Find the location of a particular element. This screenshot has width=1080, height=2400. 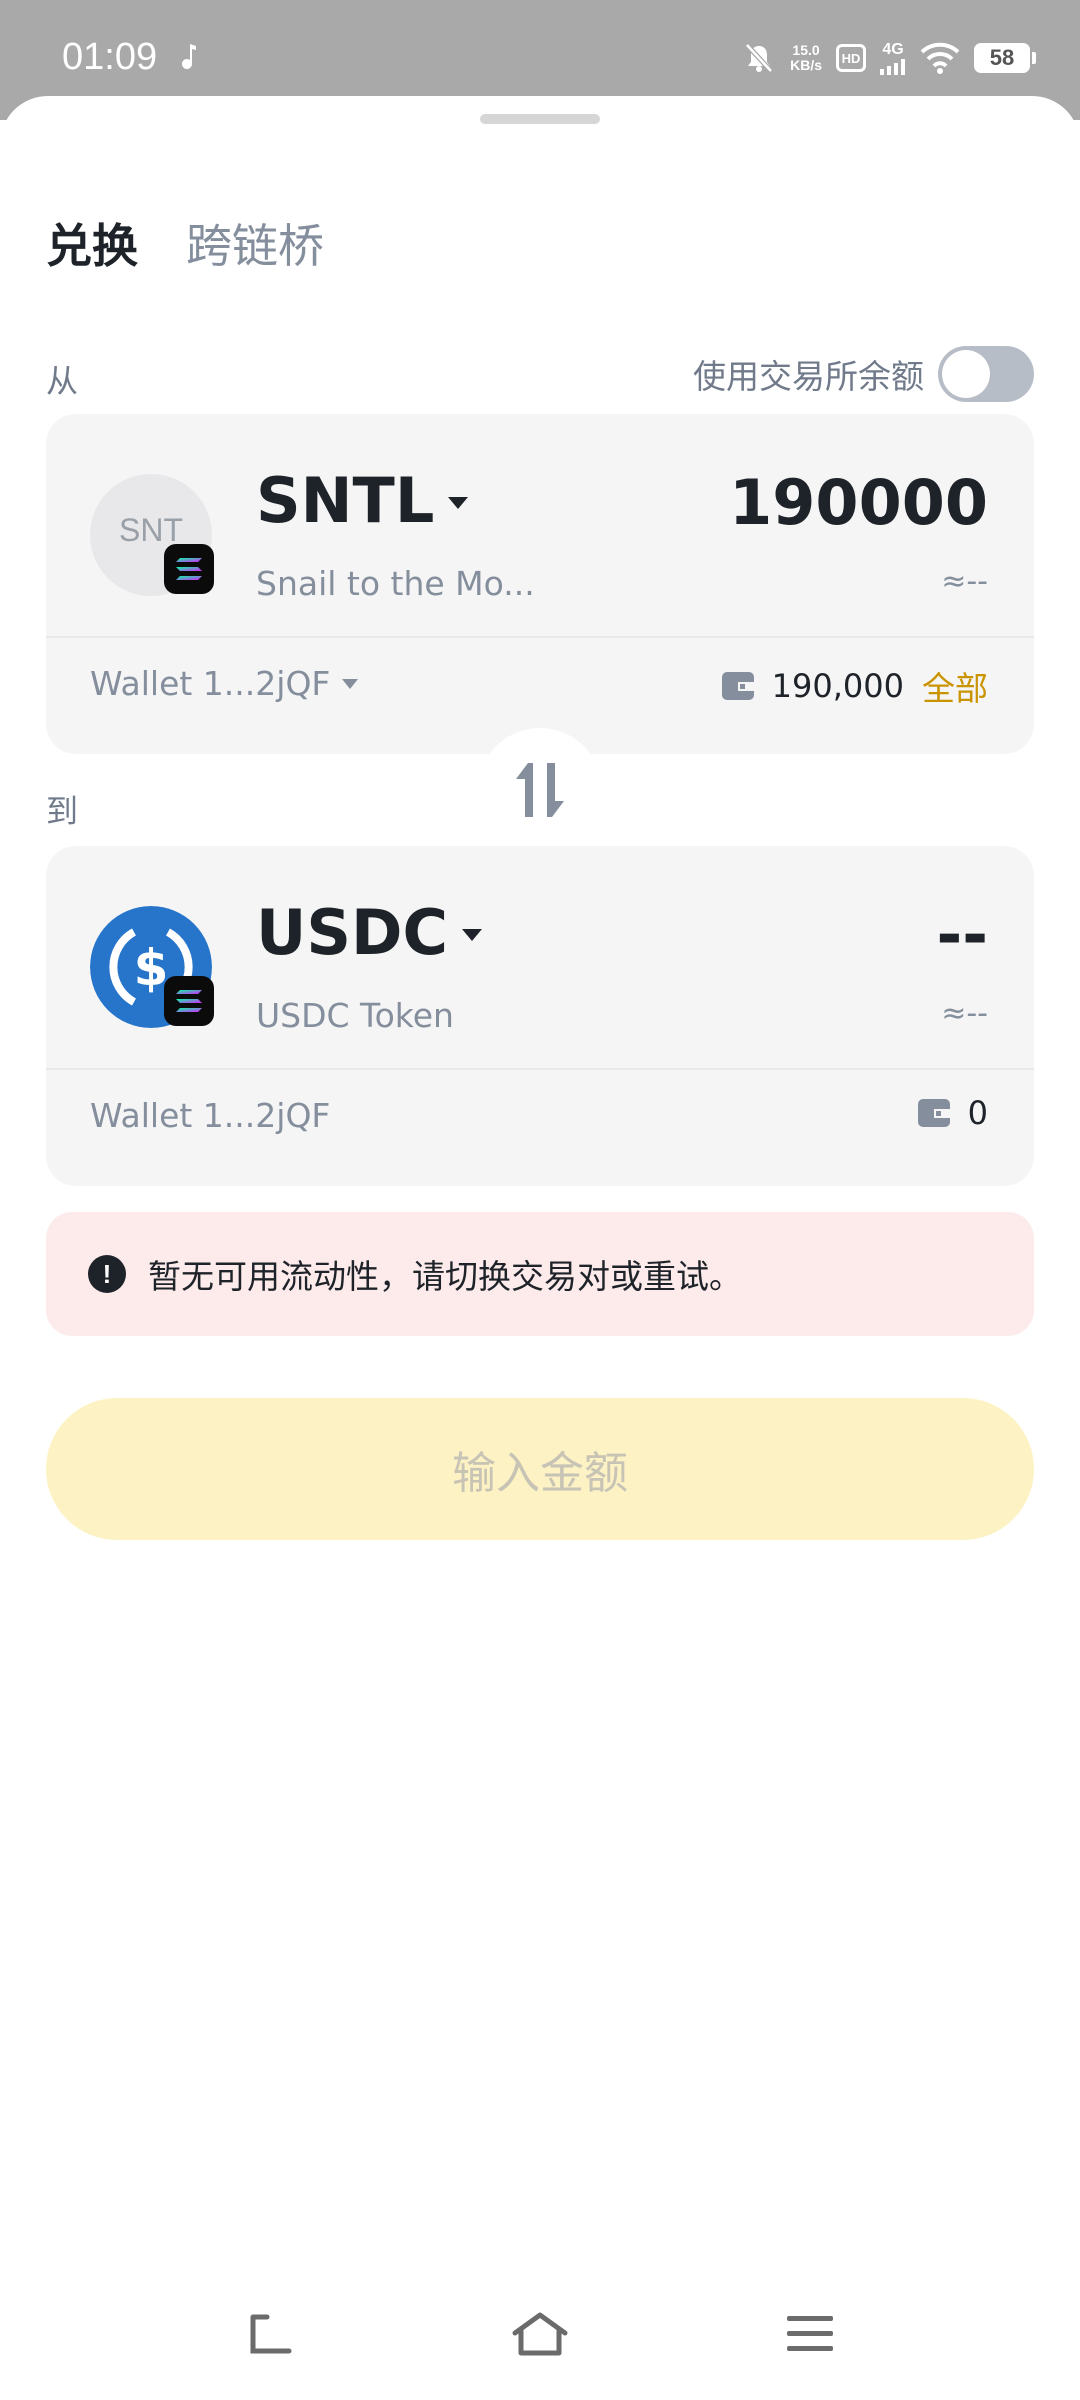

status-time: 01:09 is located at coordinates (110, 57).